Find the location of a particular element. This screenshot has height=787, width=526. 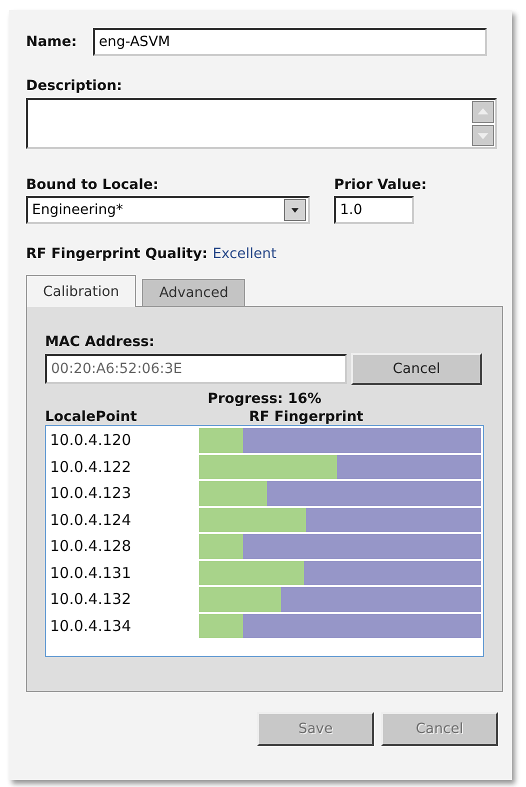

locale-point-cell-text: 10.0.4.120 is located at coordinates (90, 440).